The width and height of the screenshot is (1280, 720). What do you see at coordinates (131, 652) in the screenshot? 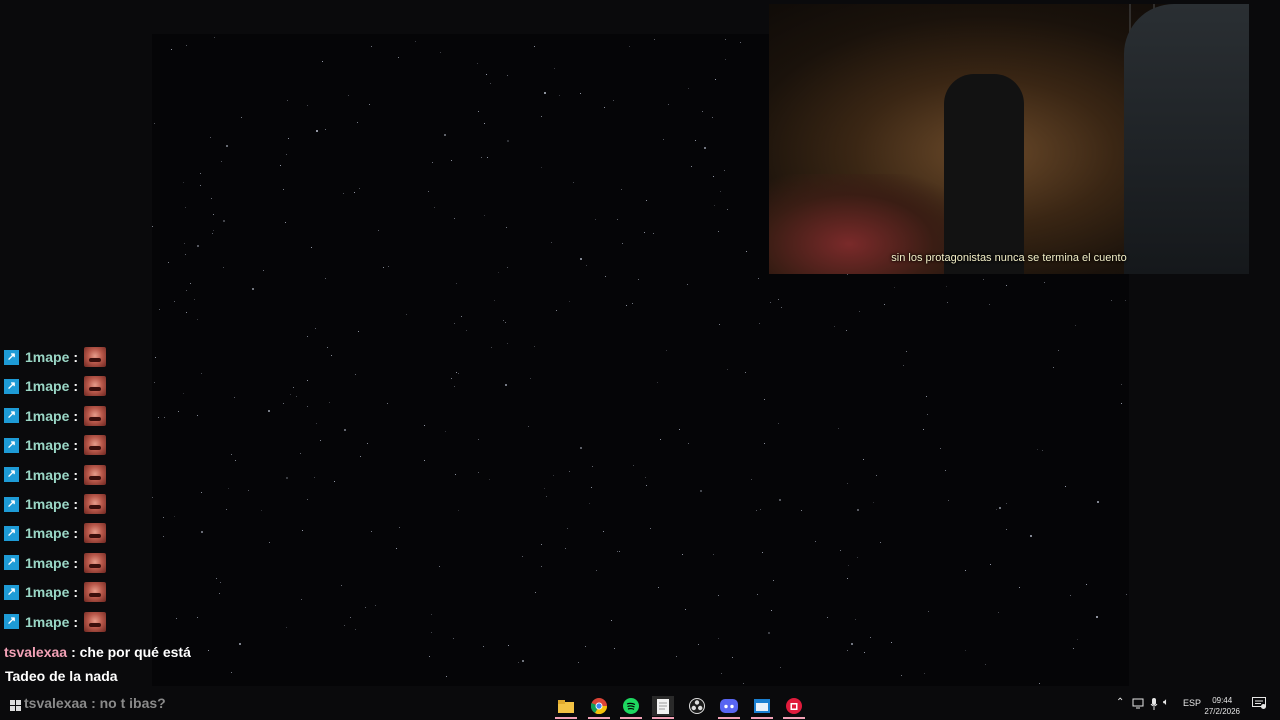
I see `chat-message-text: : che por qué está` at bounding box center [131, 652].